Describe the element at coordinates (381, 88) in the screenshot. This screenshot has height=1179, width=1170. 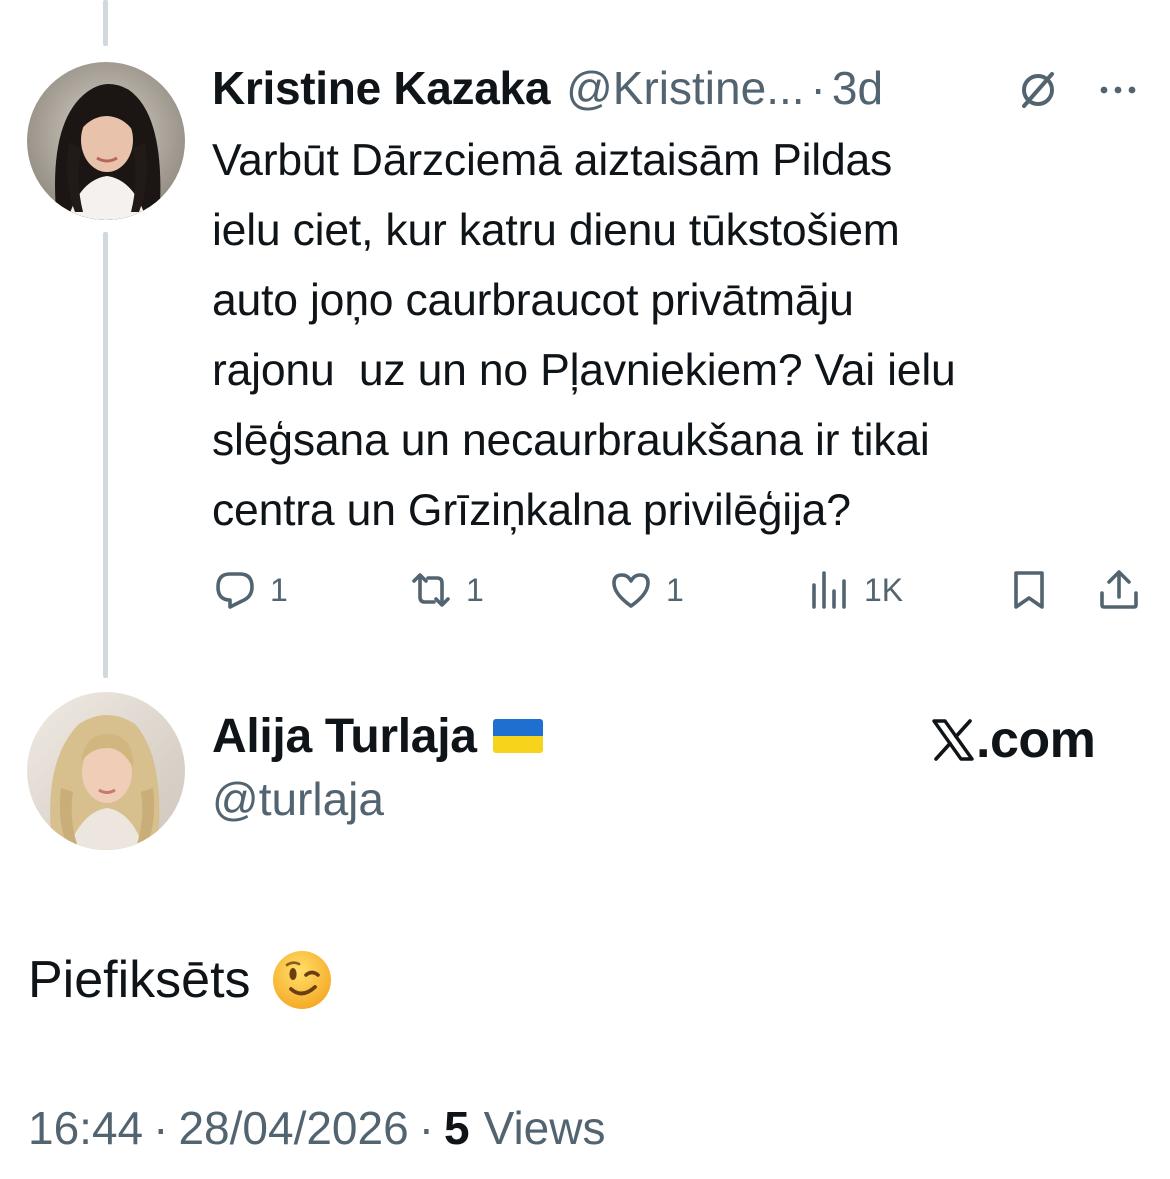
I see `author-name: Kristine Kazaka` at that location.